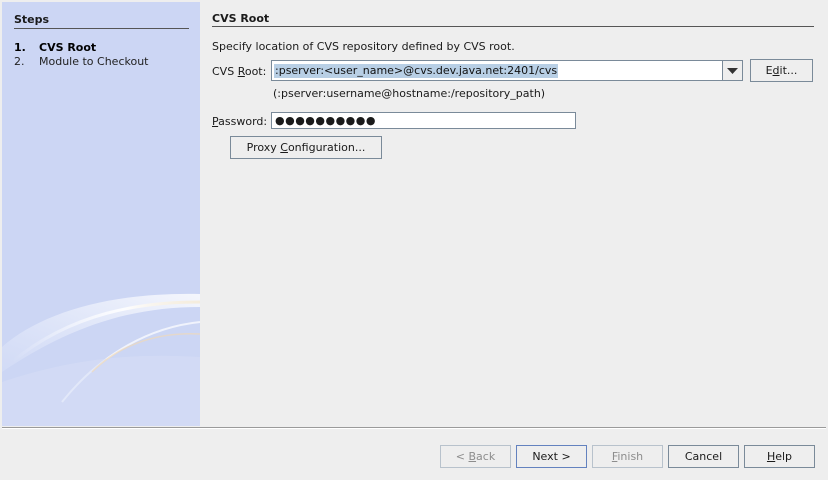 This screenshot has height=480, width=828. What do you see at coordinates (239, 71) in the screenshot?
I see `cvs-root-label: CVS Root:` at bounding box center [239, 71].